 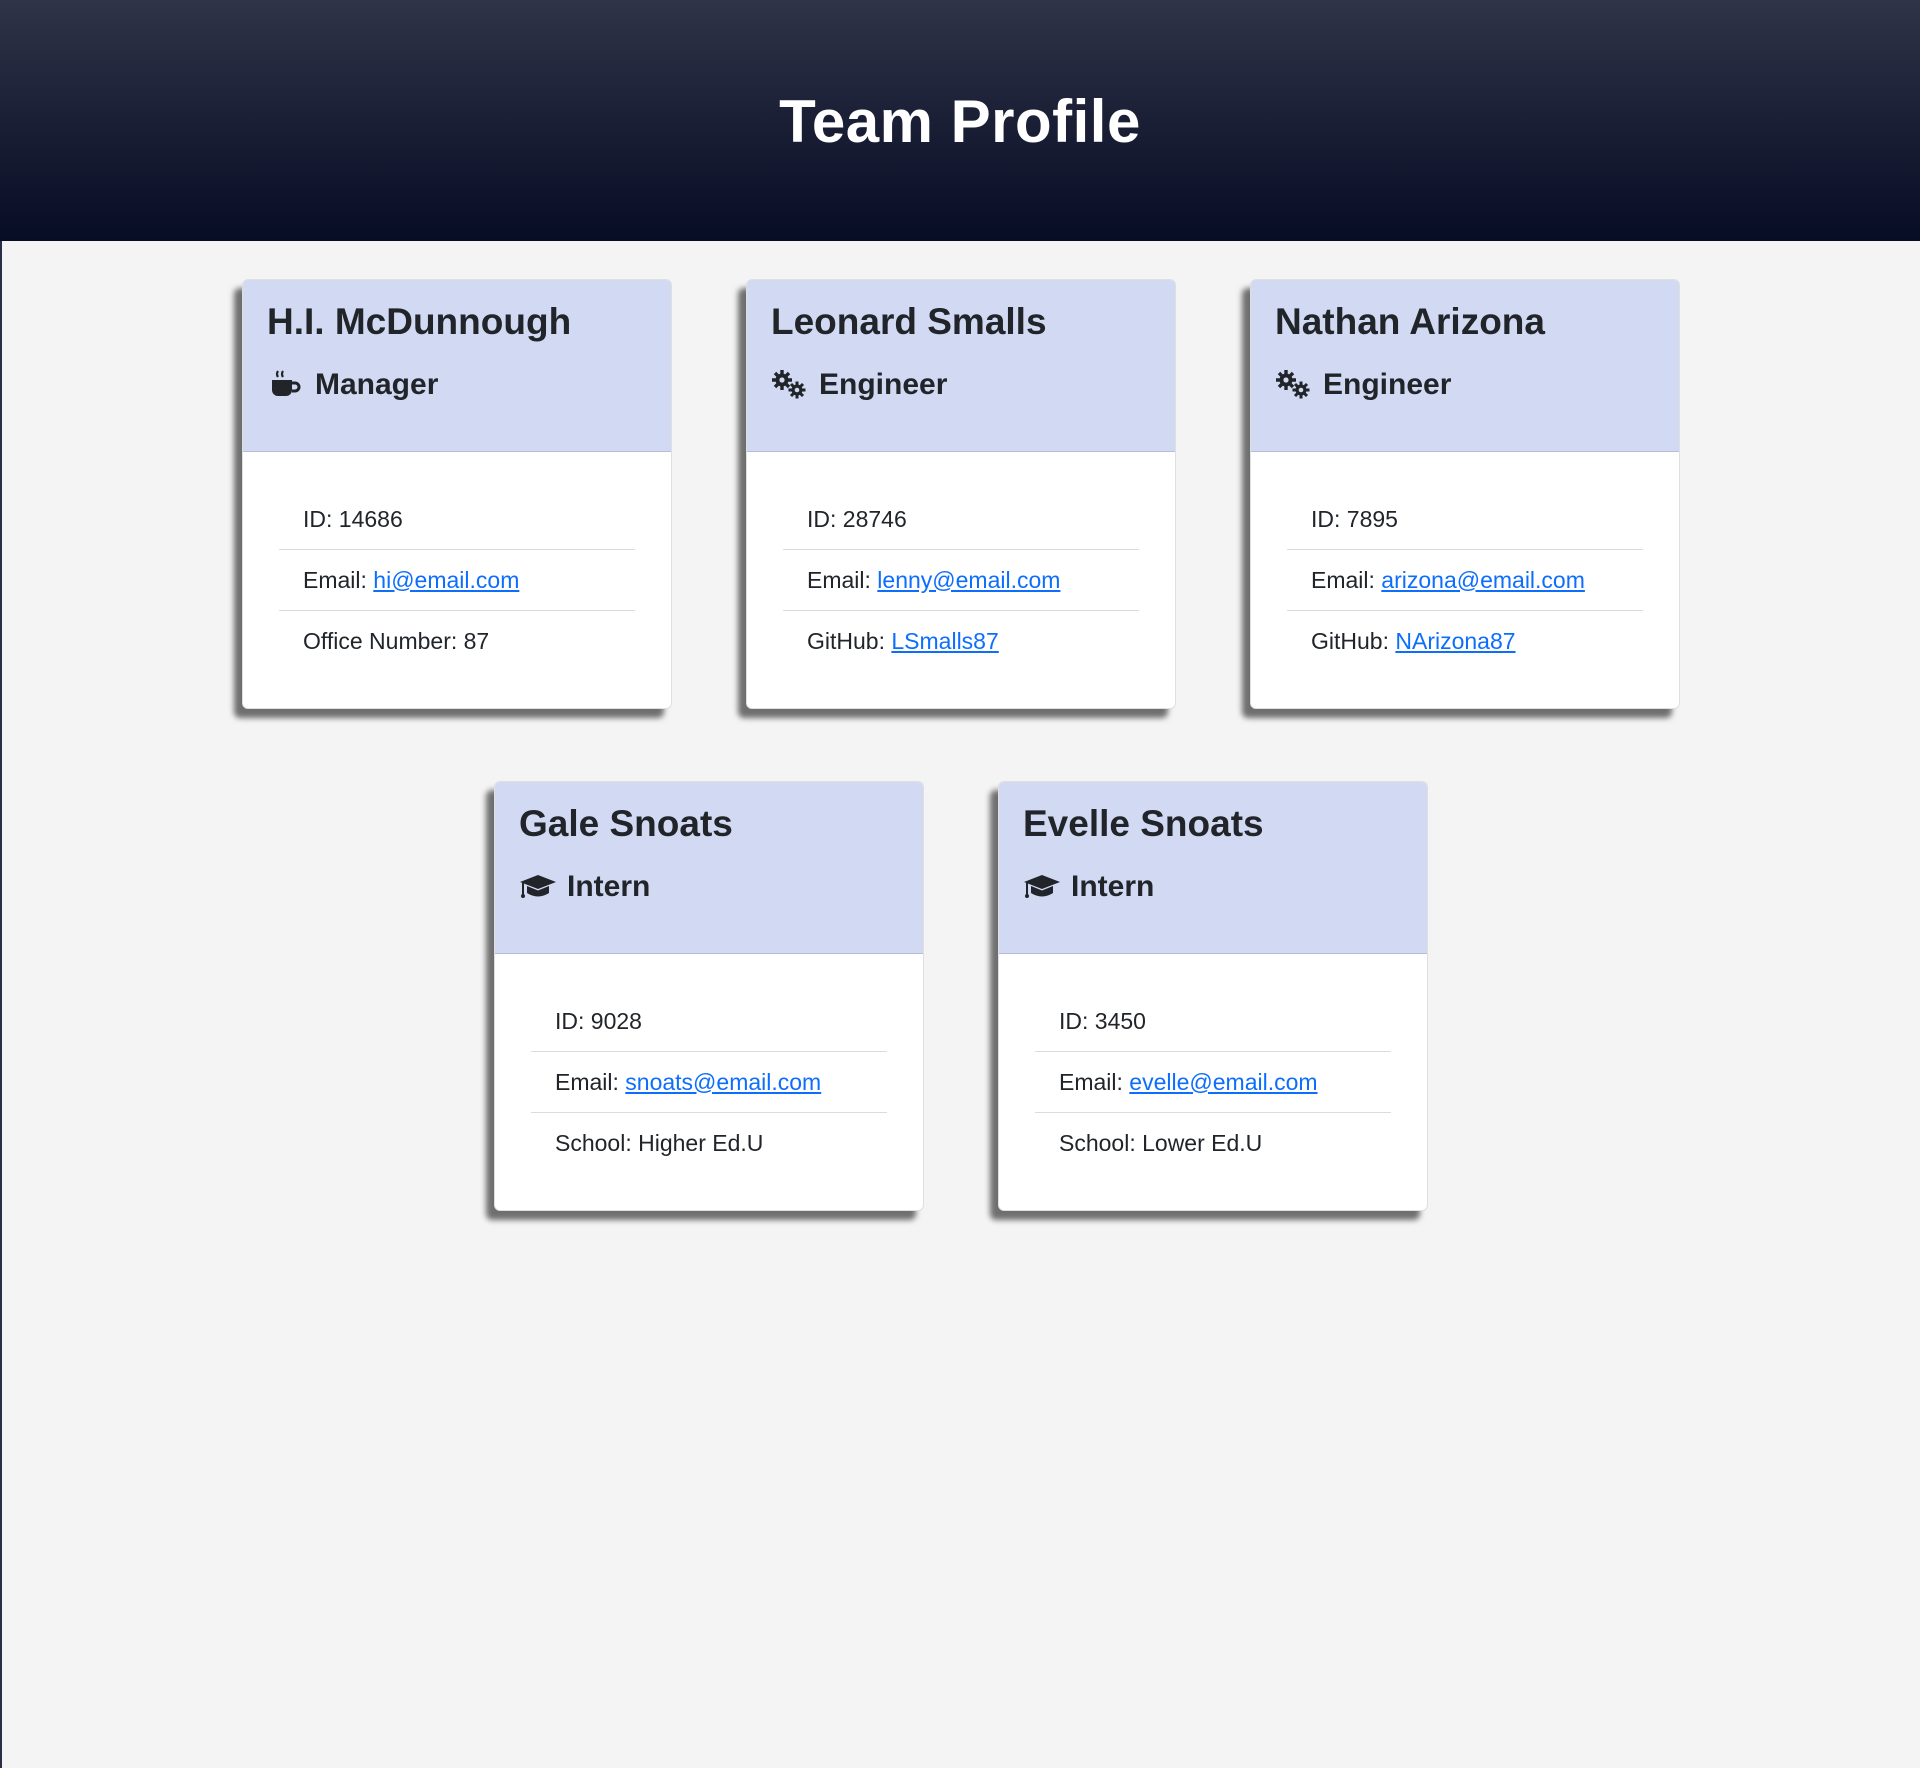 I want to click on list-item-id: ID: 28746, so click(x=961, y=519).